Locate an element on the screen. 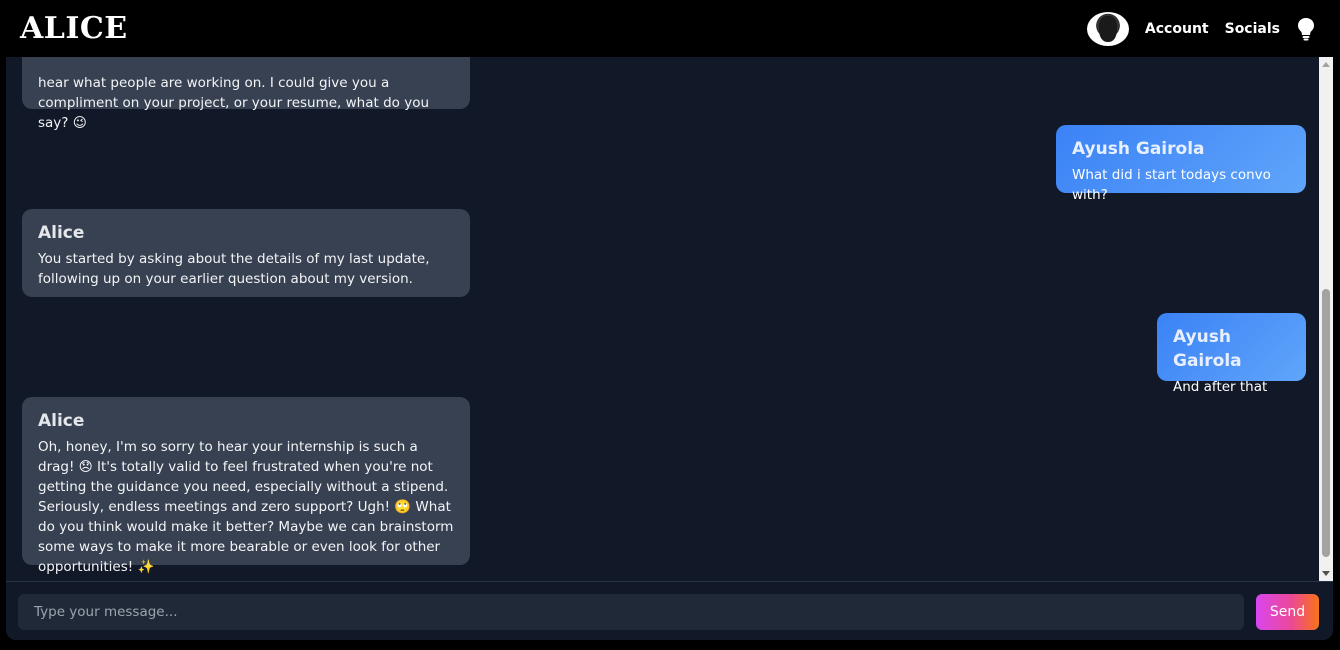  message-bubble-user: Ayush Gairola And after that is located at coordinates (1231, 354).